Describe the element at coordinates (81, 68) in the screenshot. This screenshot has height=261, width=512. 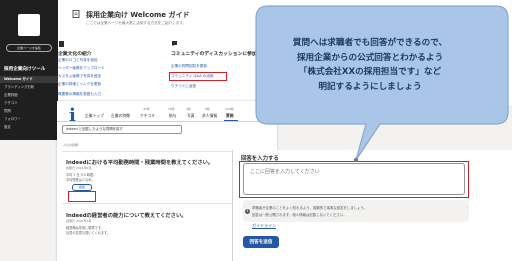
I see `guide-link: ヘッダー画像をアップロード` at that location.